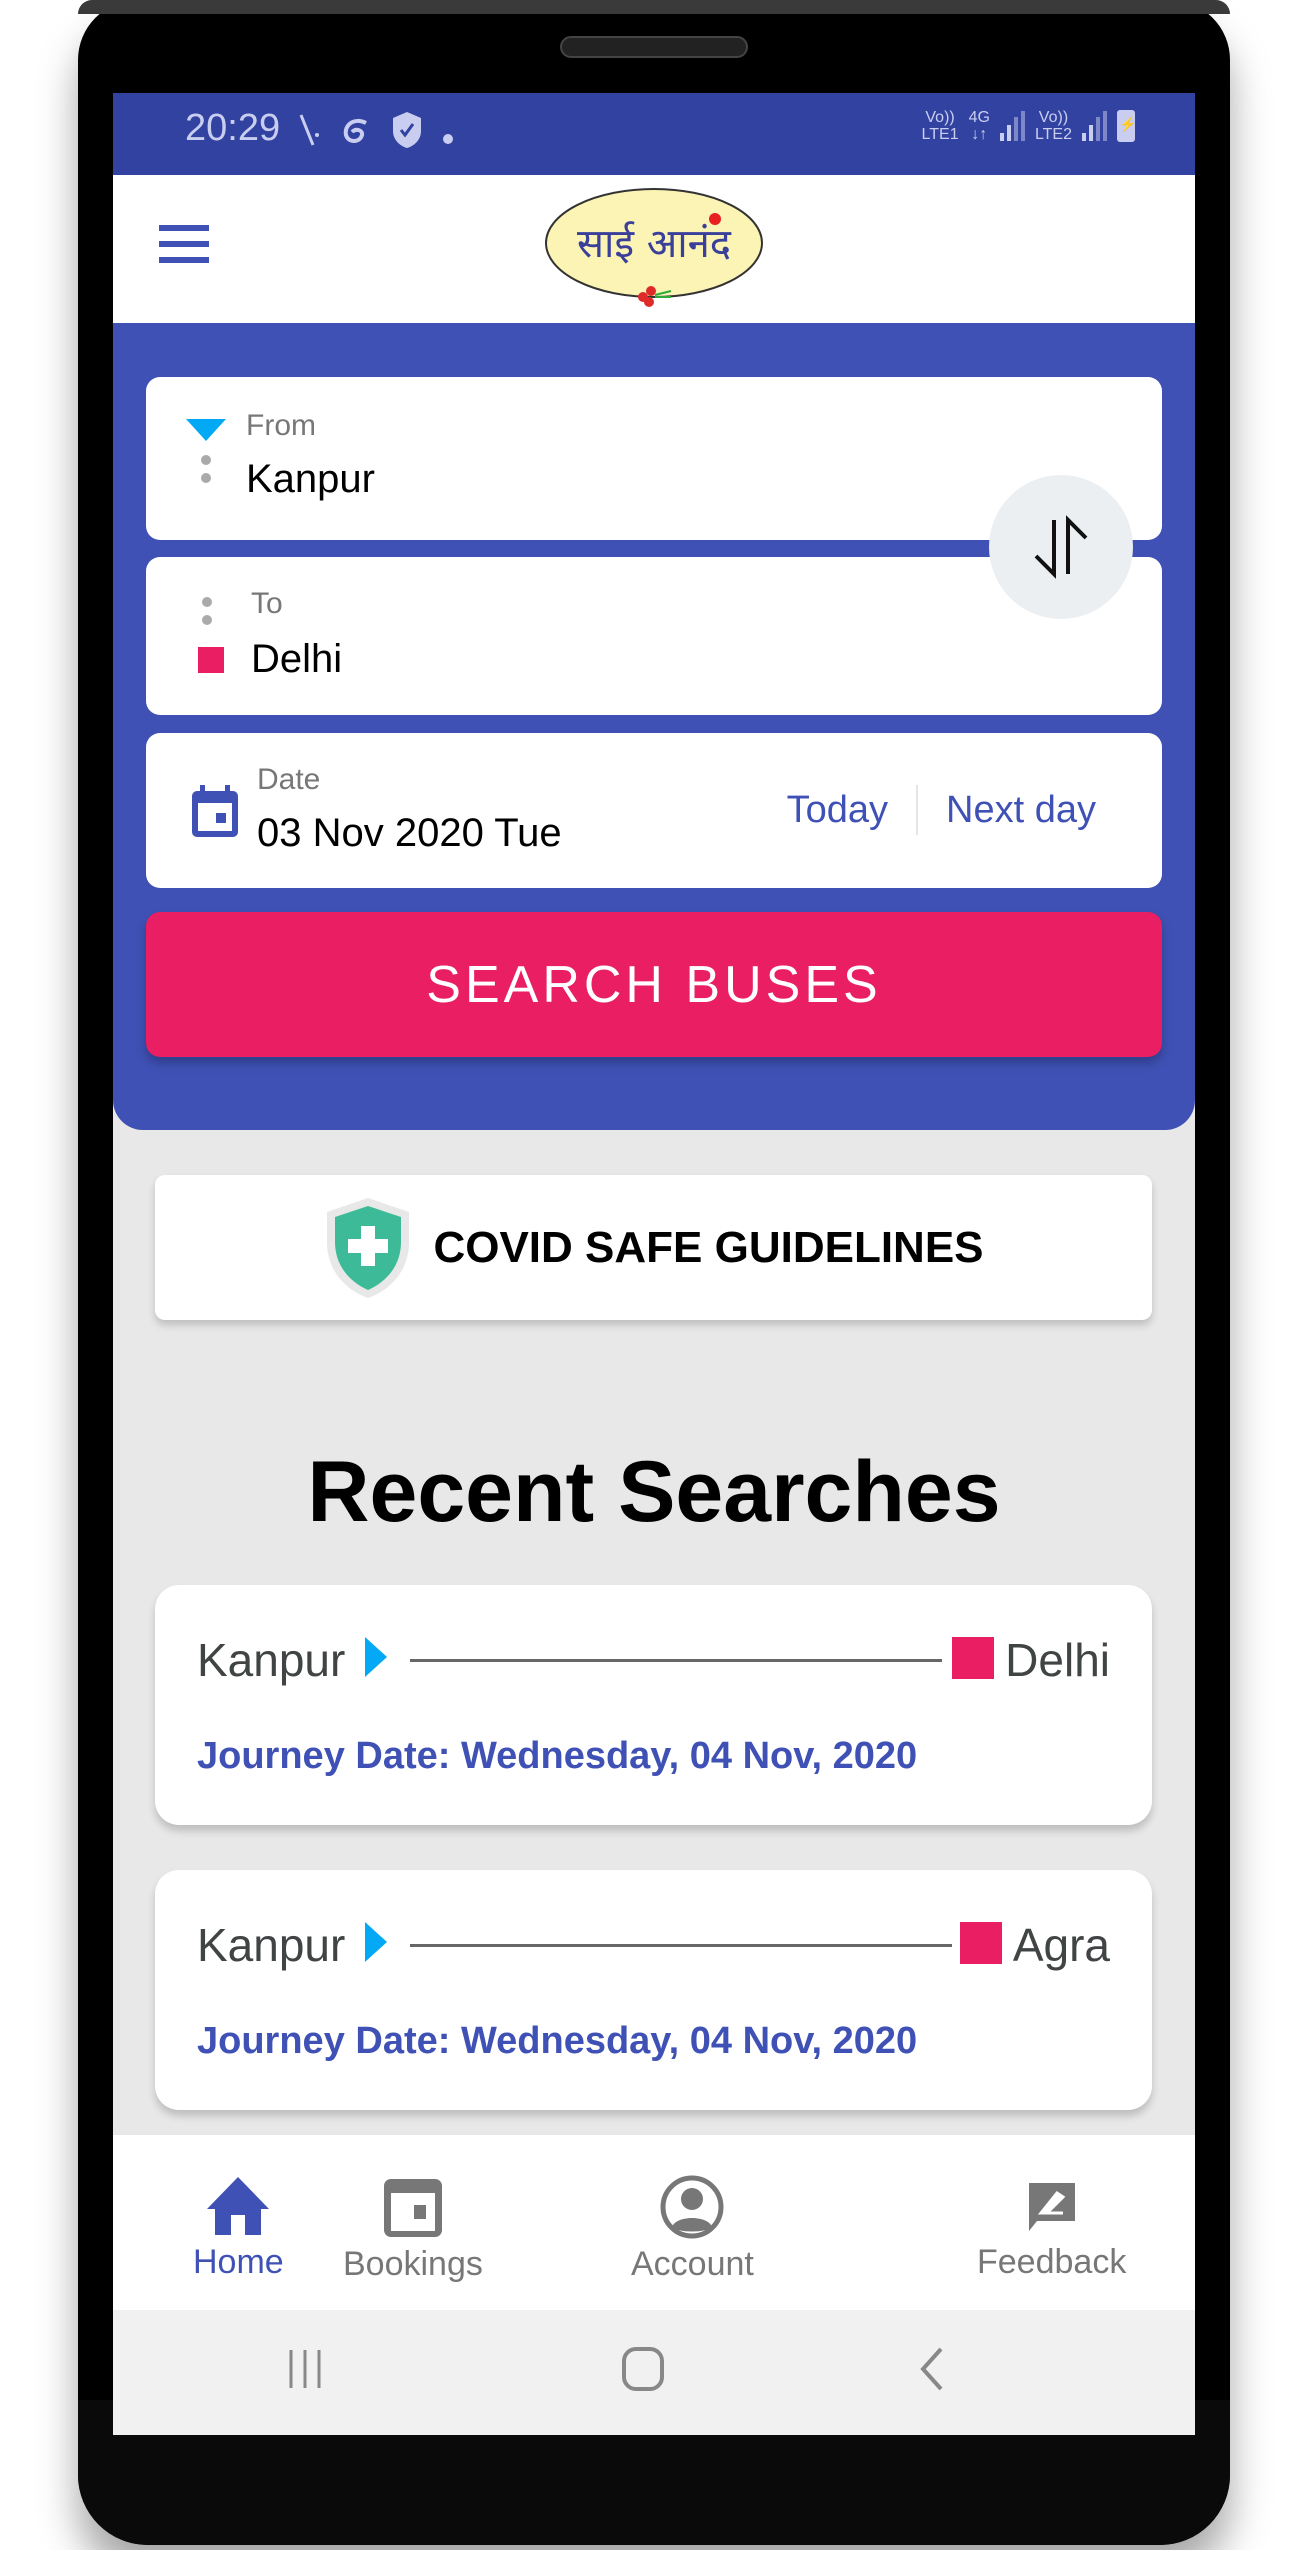 Image resolution: width=1305 pixels, height=2550 pixels. What do you see at coordinates (654, 134) in the screenshot?
I see `status-bar: 20:29 Vo)) LTE1 4G ↓↑ Vo)) LTE2 ⚡` at bounding box center [654, 134].